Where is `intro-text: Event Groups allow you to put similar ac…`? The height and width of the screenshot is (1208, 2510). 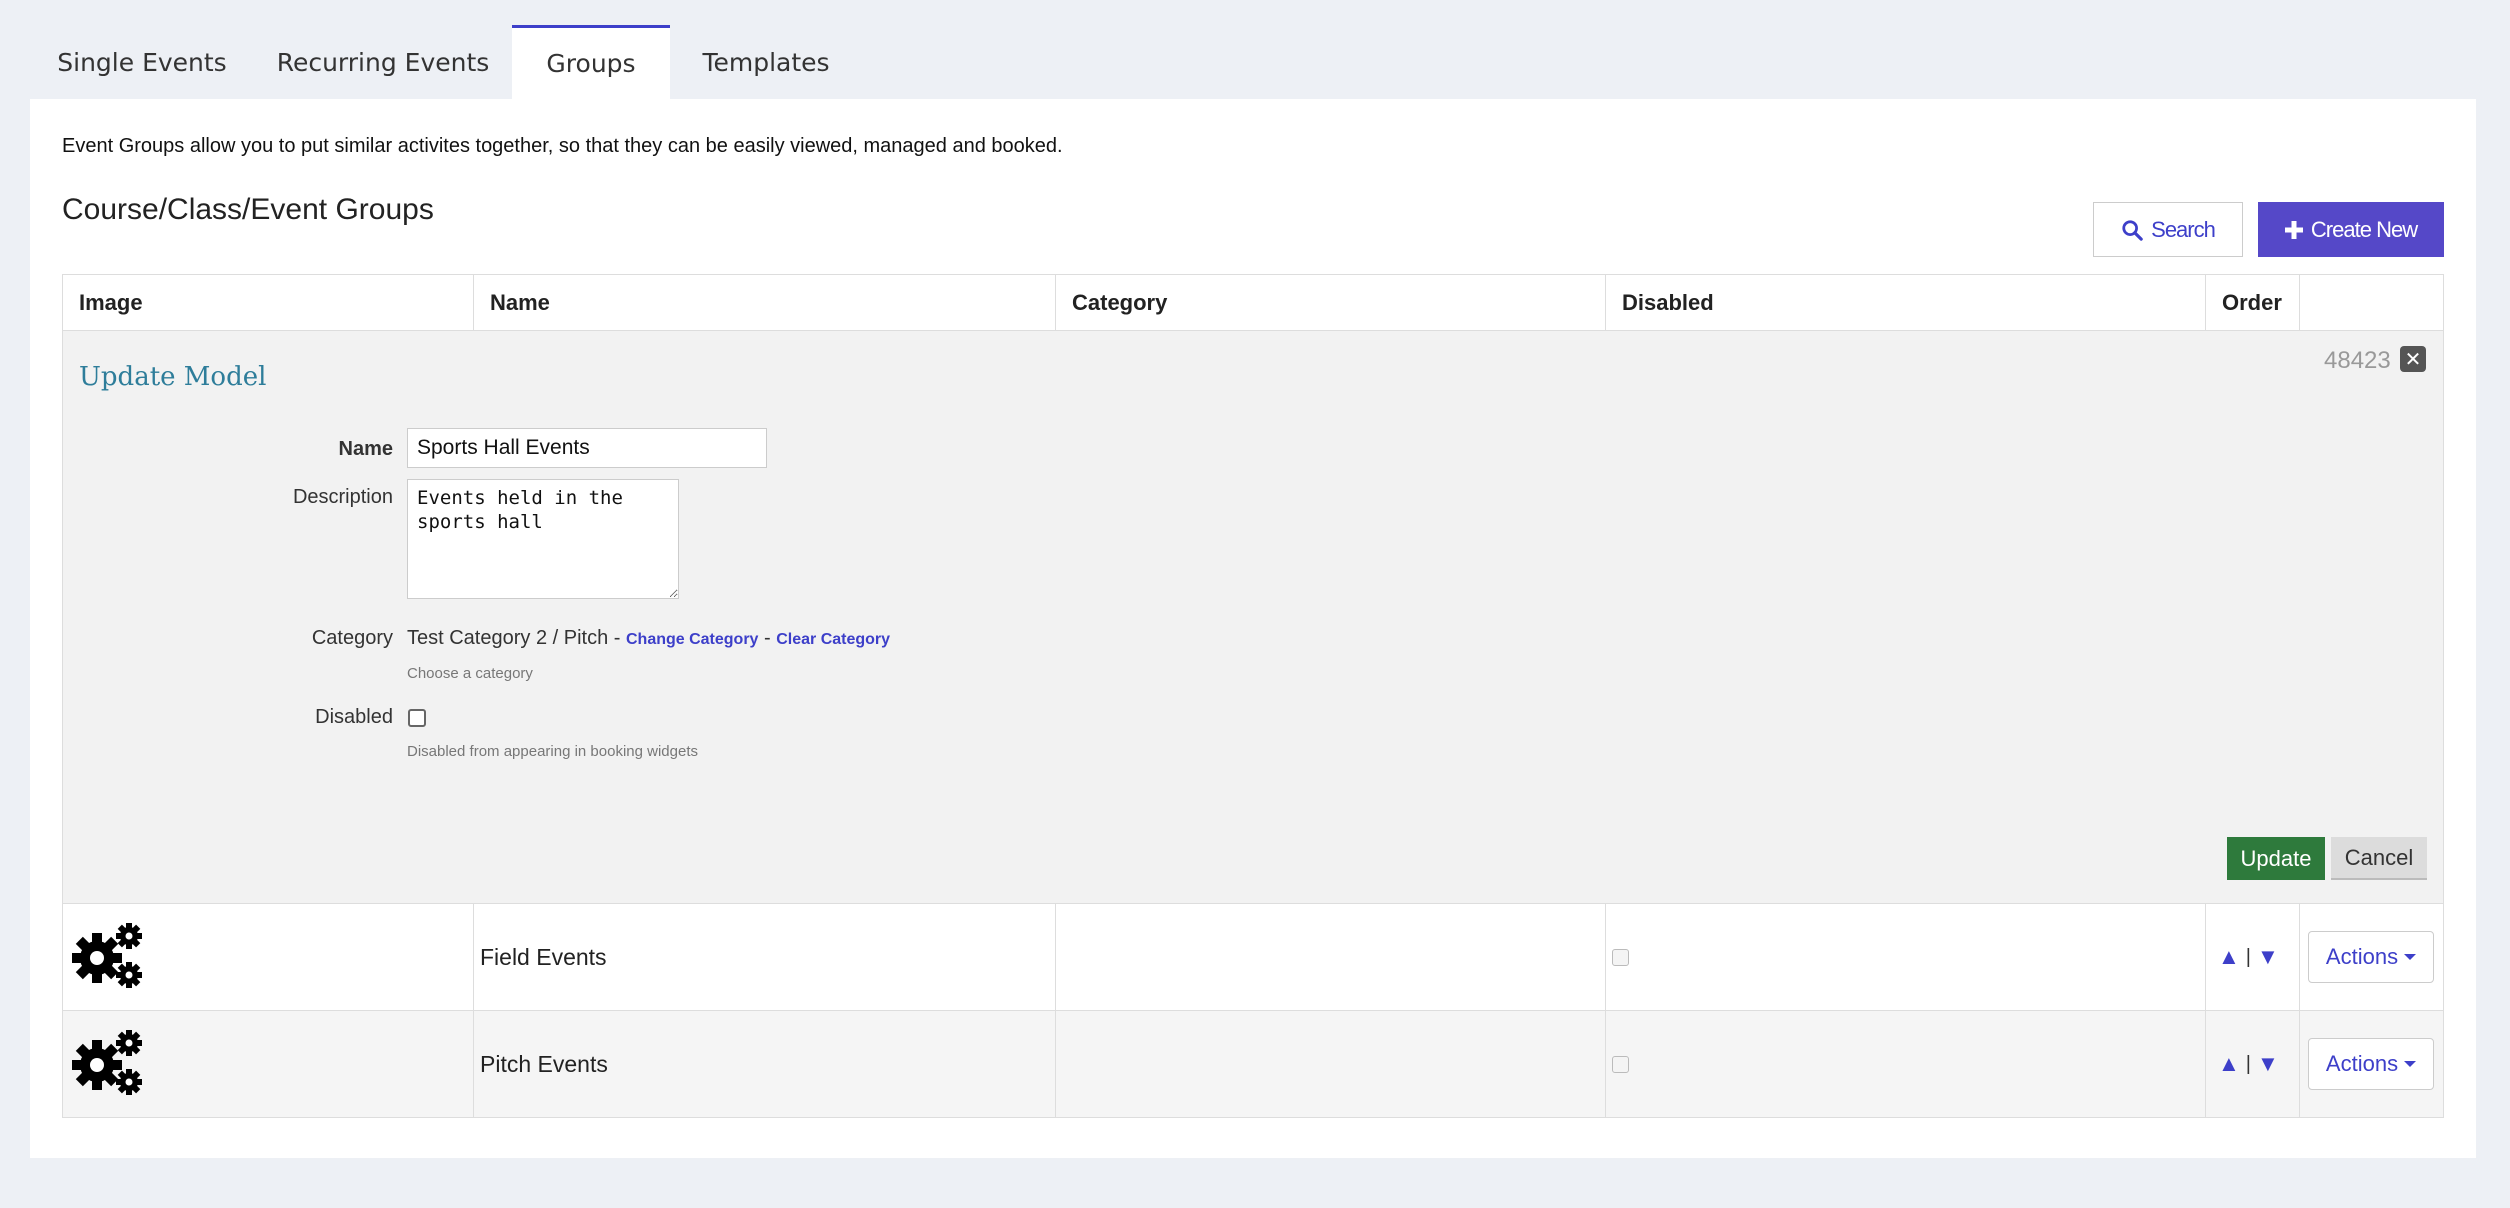
intro-text: Event Groups allow you to put similar ac… is located at coordinates (562, 146).